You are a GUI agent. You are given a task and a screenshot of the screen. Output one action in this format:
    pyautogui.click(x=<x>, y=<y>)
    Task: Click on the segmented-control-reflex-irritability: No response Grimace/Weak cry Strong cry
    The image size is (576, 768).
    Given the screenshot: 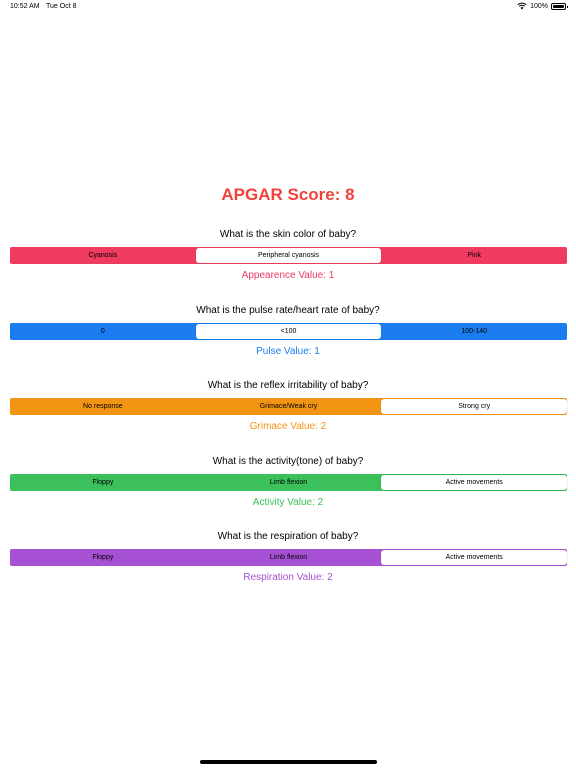 What is the action you would take?
    pyautogui.click(x=289, y=406)
    